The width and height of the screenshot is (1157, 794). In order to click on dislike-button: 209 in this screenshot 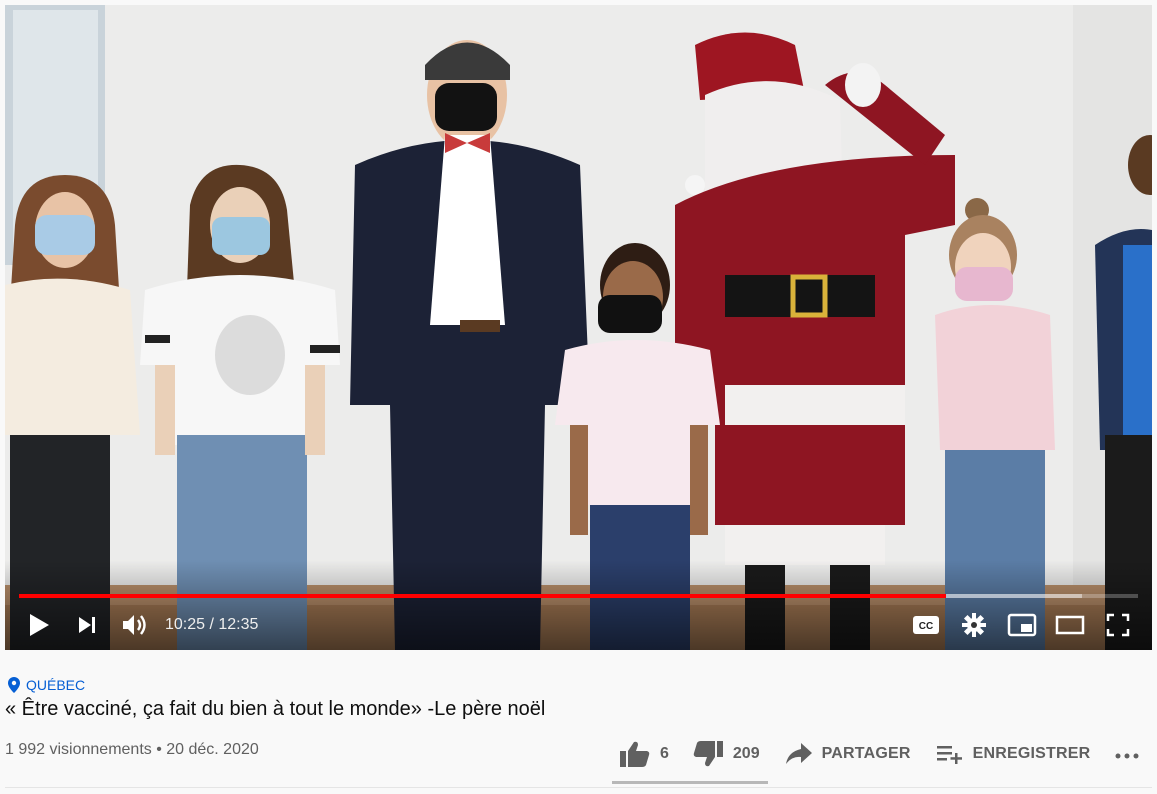, I will do `click(726, 754)`.